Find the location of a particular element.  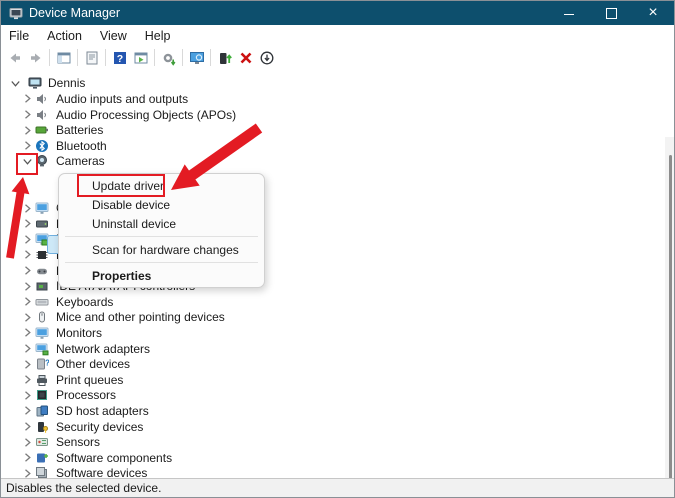

chevron-down-icon is located at coordinates (15, 83).